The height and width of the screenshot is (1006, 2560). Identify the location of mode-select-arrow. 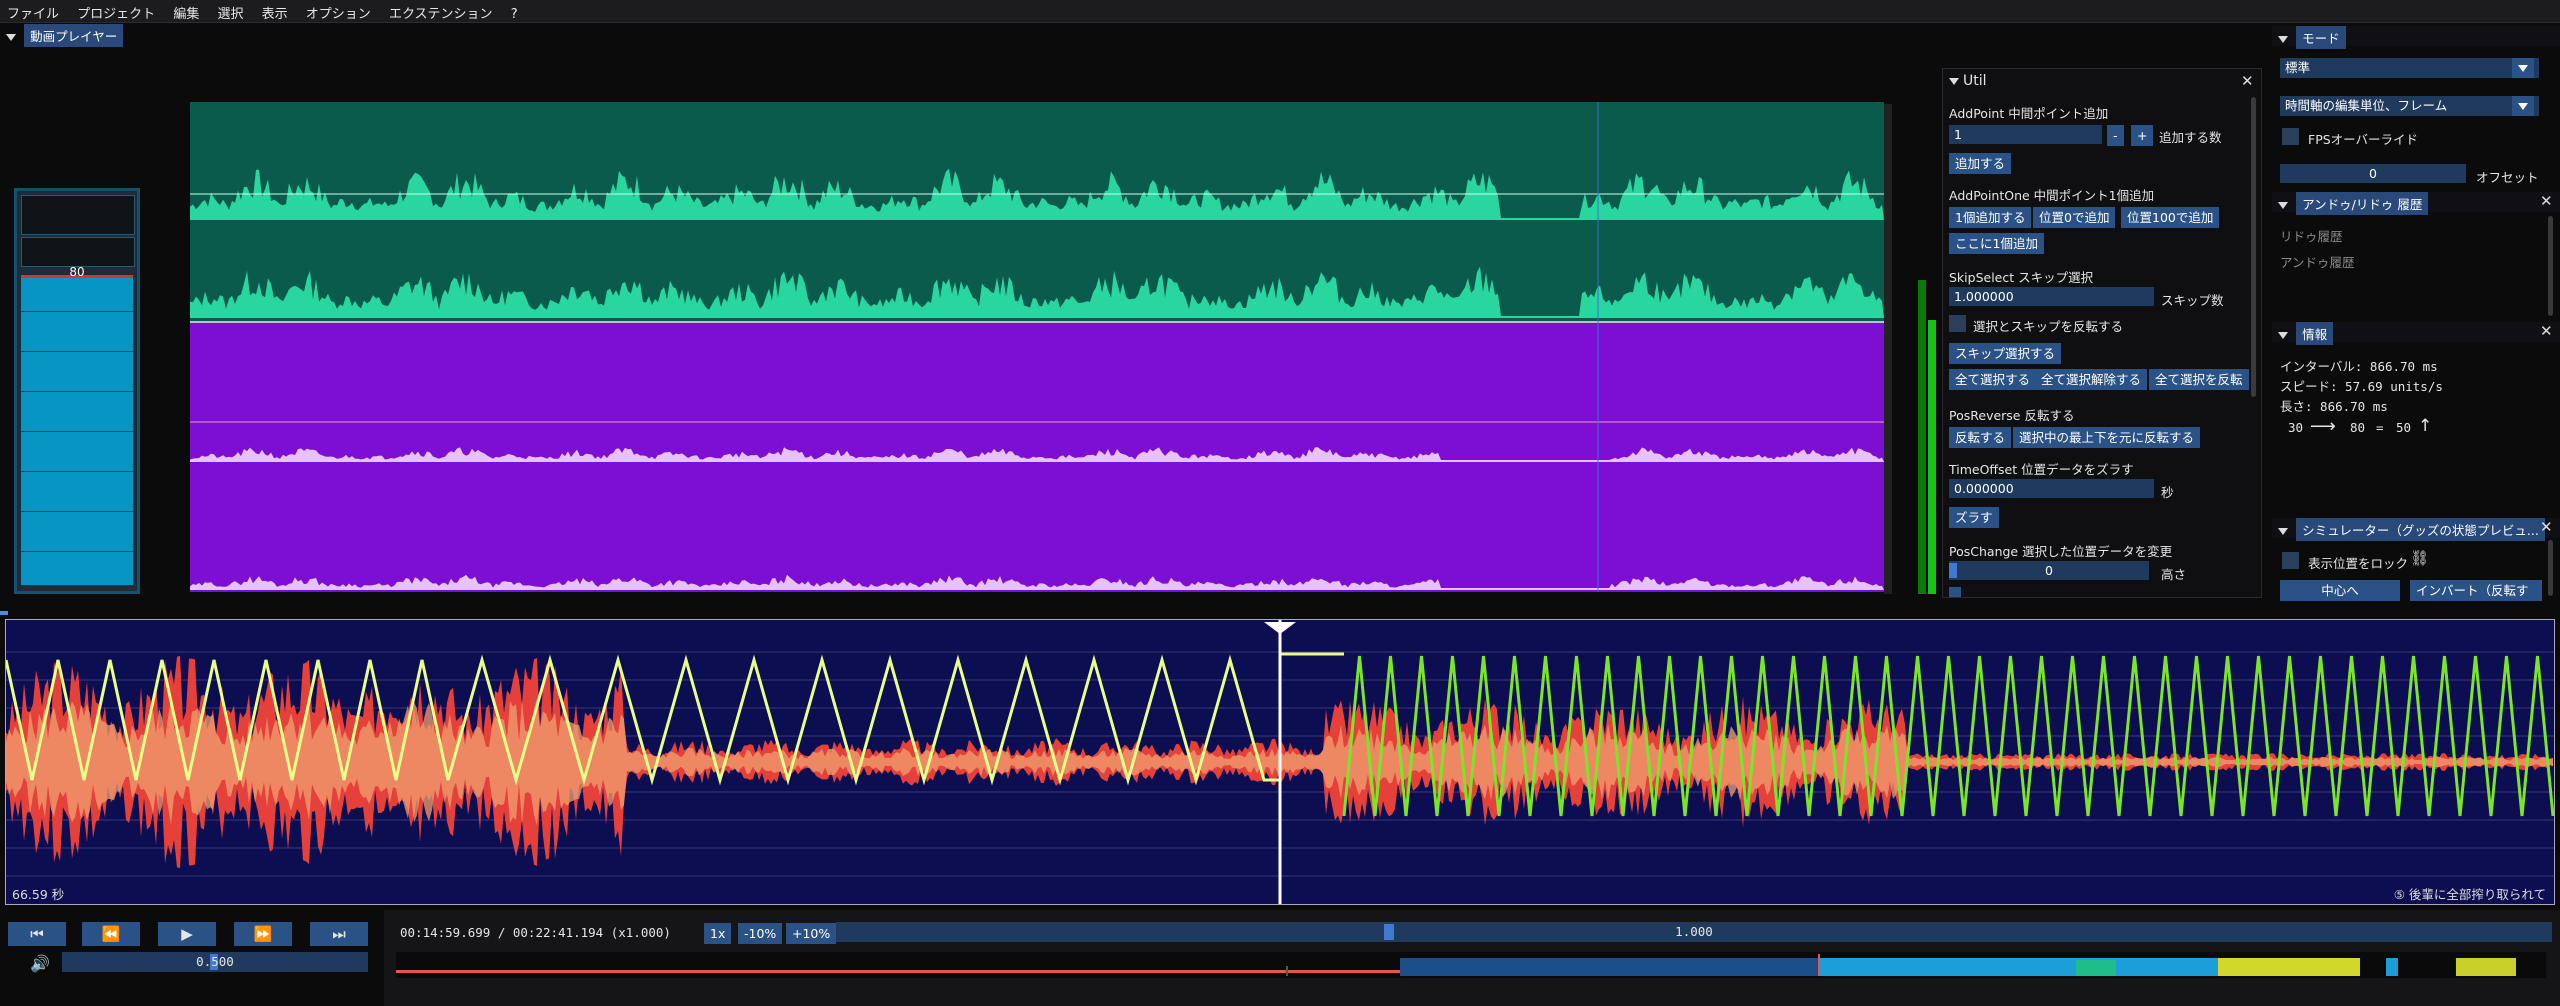
(2523, 68).